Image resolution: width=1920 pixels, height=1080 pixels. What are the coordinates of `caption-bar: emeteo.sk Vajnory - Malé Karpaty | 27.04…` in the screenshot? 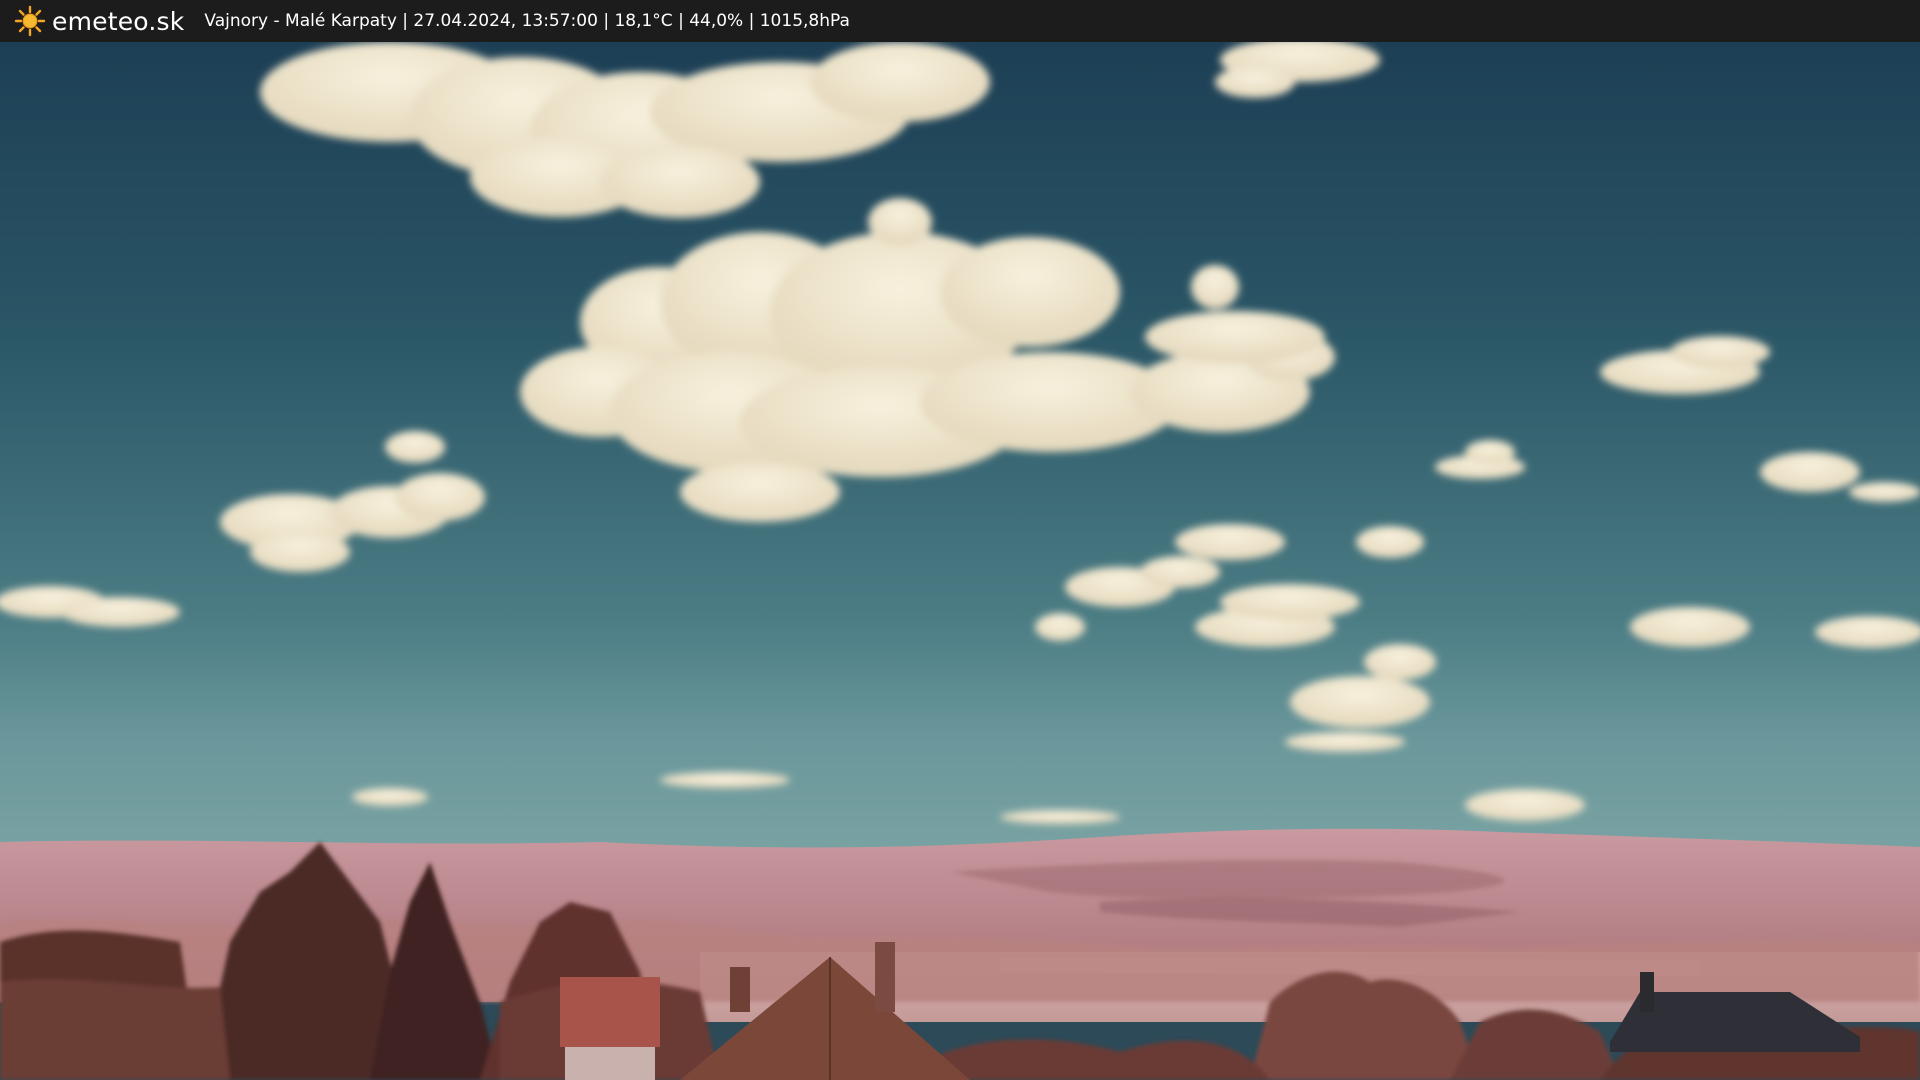 It's located at (960, 21).